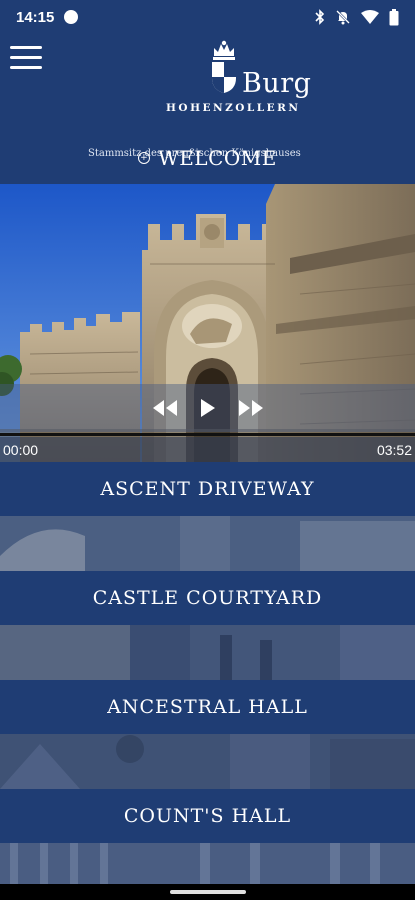 The image size is (415, 900). Describe the element at coordinates (207, 489) in the screenshot. I see `tour-ascent-driveway-button: ASCENT DRIVEWAY` at that location.